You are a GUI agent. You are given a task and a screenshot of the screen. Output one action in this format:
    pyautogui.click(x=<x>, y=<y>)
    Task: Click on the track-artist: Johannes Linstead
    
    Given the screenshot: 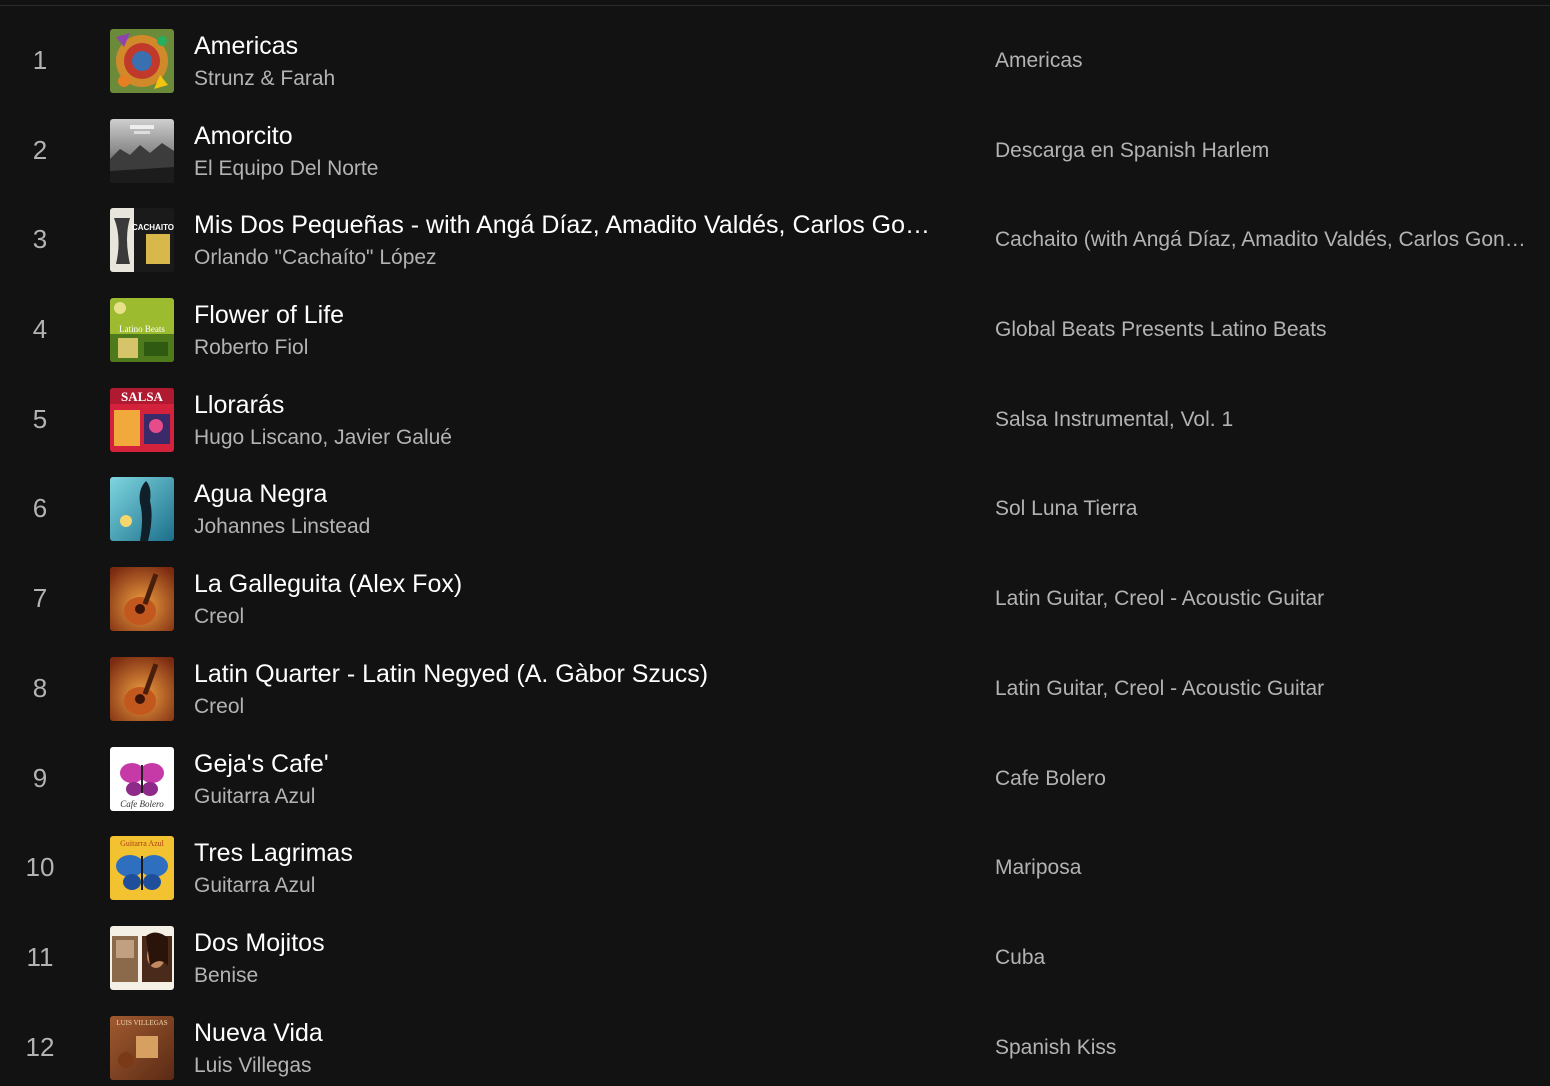 What is the action you would take?
    pyautogui.click(x=282, y=527)
    